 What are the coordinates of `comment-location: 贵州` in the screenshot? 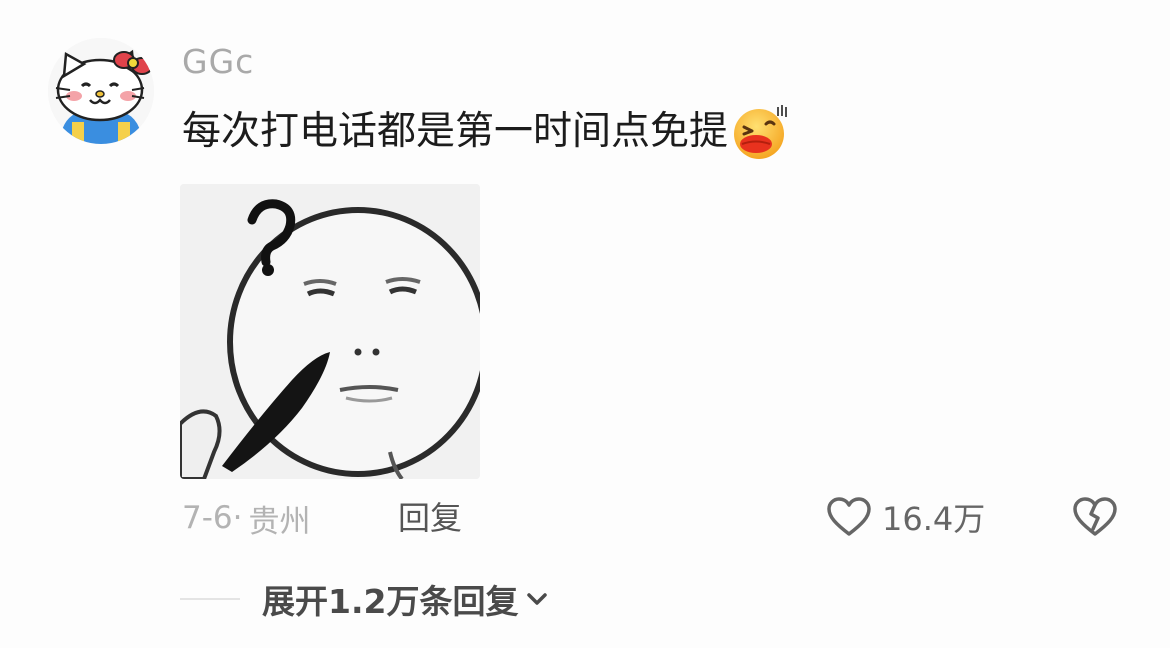 It's located at (279, 521).